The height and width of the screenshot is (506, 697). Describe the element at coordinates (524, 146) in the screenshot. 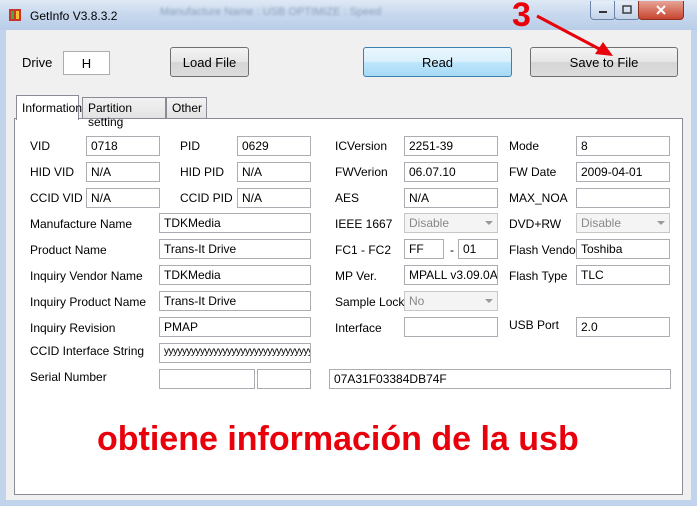

I see `mode-label: Mode` at that location.